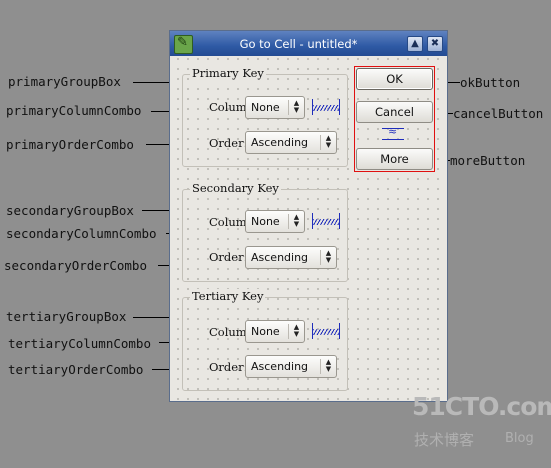  I want to click on secondary-column-combo: None ▲ ▼, so click(275, 221).